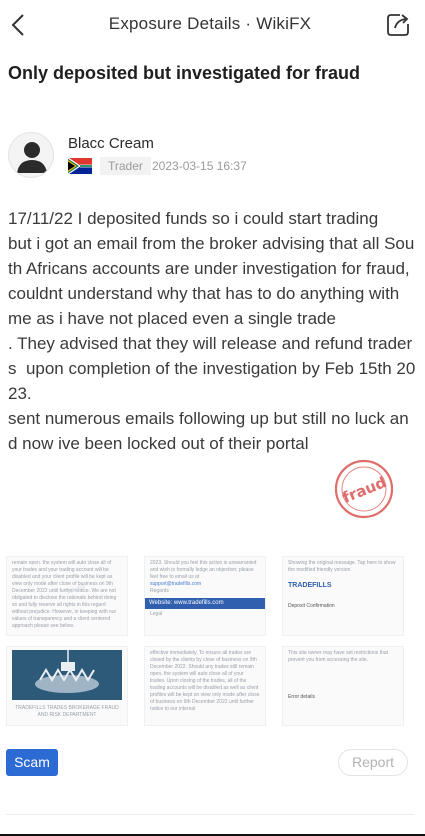 The height and width of the screenshot is (836, 425). Describe the element at coordinates (176, 584) in the screenshot. I see `thumb2-email: support@tradefills.com` at that location.